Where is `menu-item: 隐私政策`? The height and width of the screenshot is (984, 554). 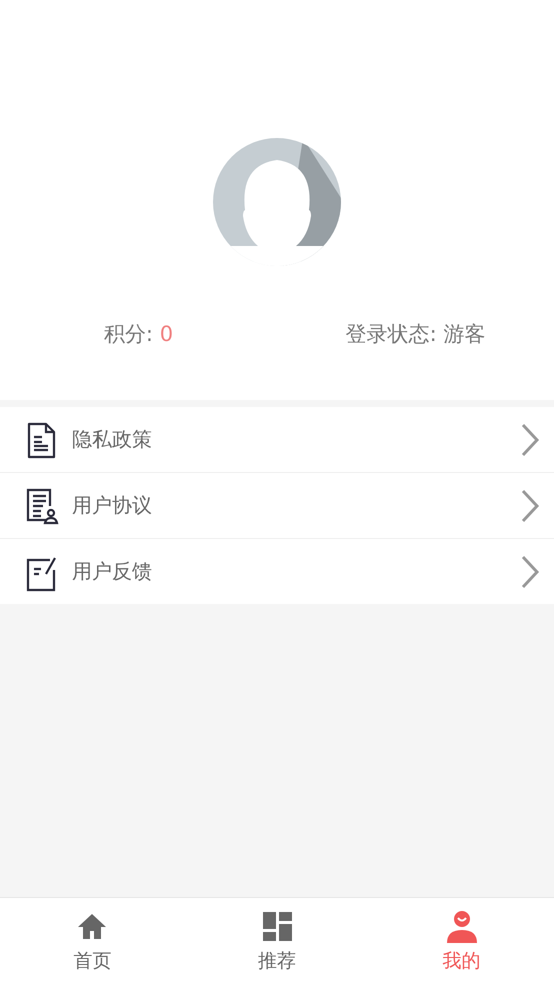 menu-item: 隐私政策 is located at coordinates (277, 440).